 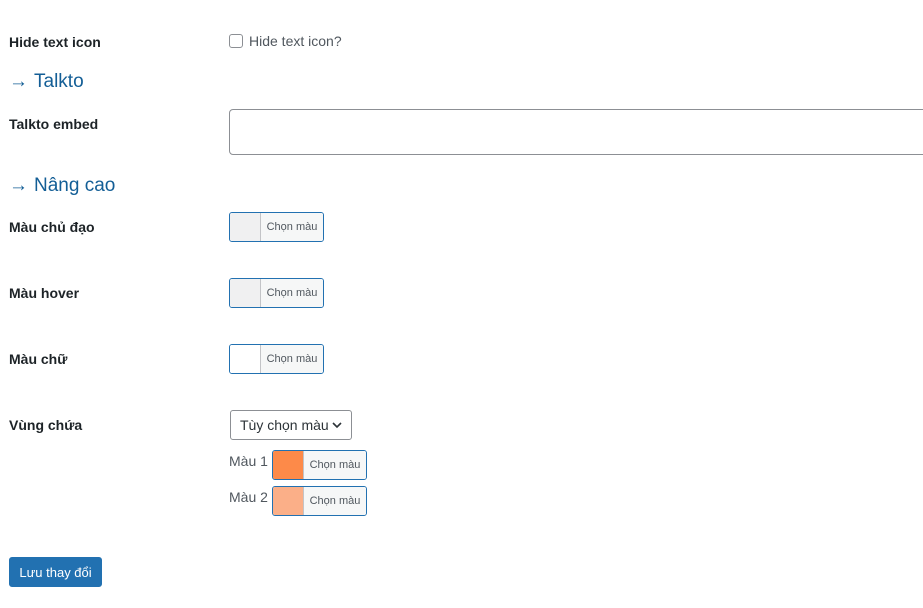 I want to click on talkto-embed-textarea, so click(x=576, y=132).